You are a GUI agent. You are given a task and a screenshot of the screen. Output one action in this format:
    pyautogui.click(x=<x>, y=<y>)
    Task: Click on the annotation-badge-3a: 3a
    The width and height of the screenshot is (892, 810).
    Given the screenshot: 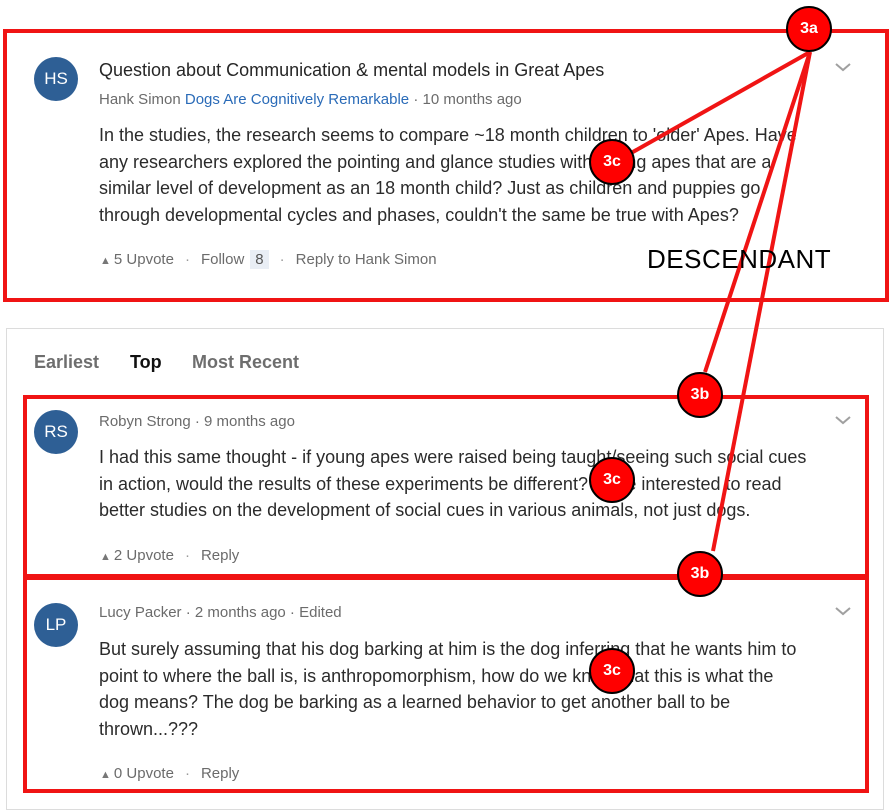 What is the action you would take?
    pyautogui.click(x=809, y=29)
    